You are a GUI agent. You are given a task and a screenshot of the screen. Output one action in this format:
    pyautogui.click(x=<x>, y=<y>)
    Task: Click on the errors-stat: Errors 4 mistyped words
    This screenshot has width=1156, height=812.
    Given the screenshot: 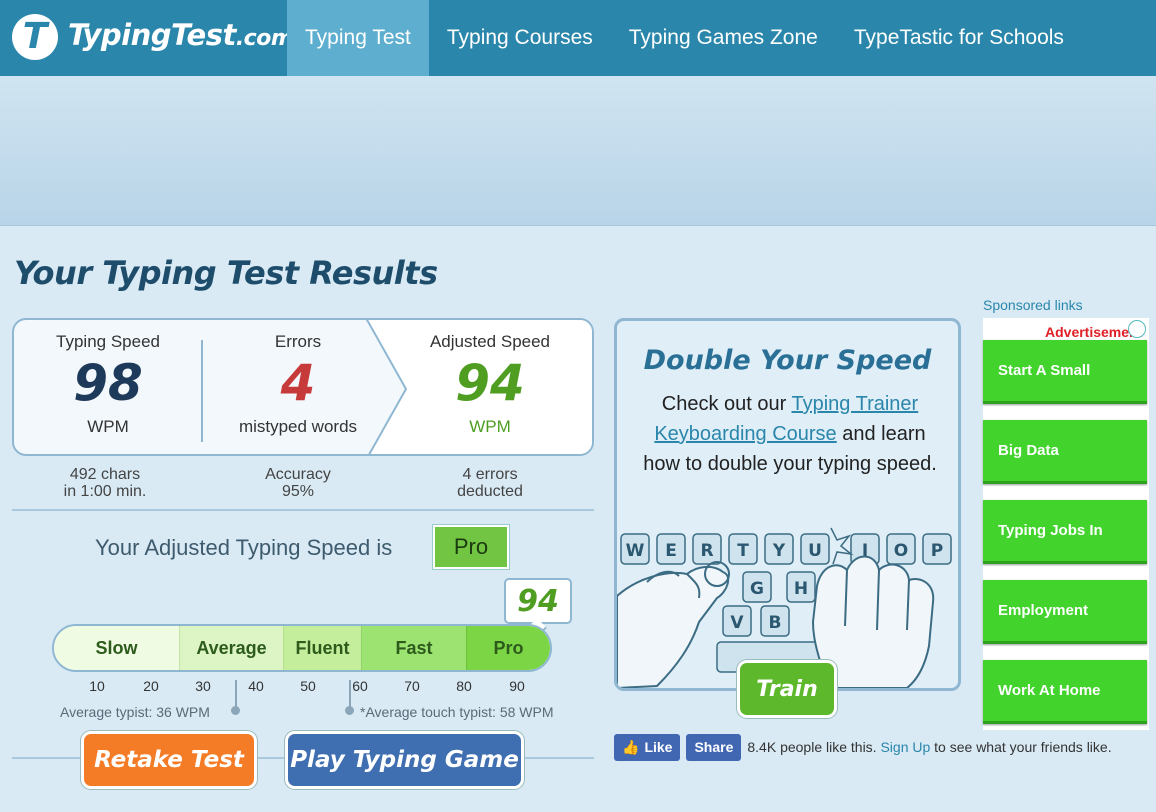 What is the action you would take?
    pyautogui.click(x=298, y=384)
    